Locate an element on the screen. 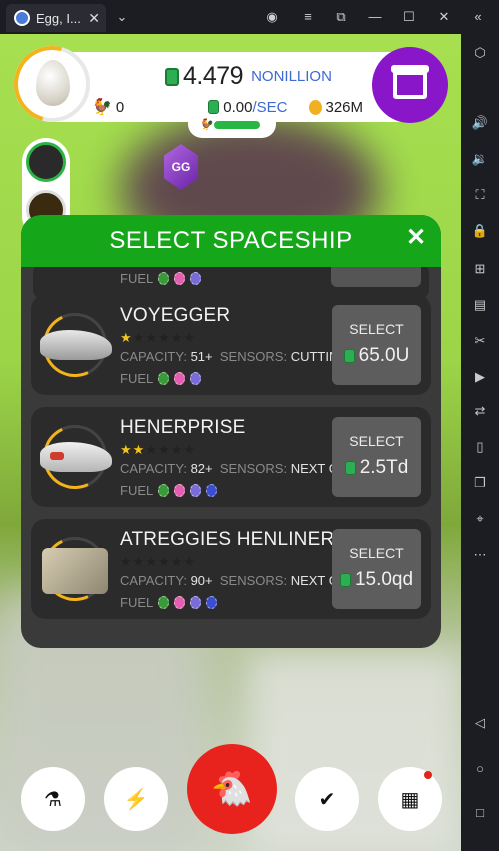 This screenshot has width=499, height=851. volume-up-icon: 🔊 is located at coordinates (480, 123).